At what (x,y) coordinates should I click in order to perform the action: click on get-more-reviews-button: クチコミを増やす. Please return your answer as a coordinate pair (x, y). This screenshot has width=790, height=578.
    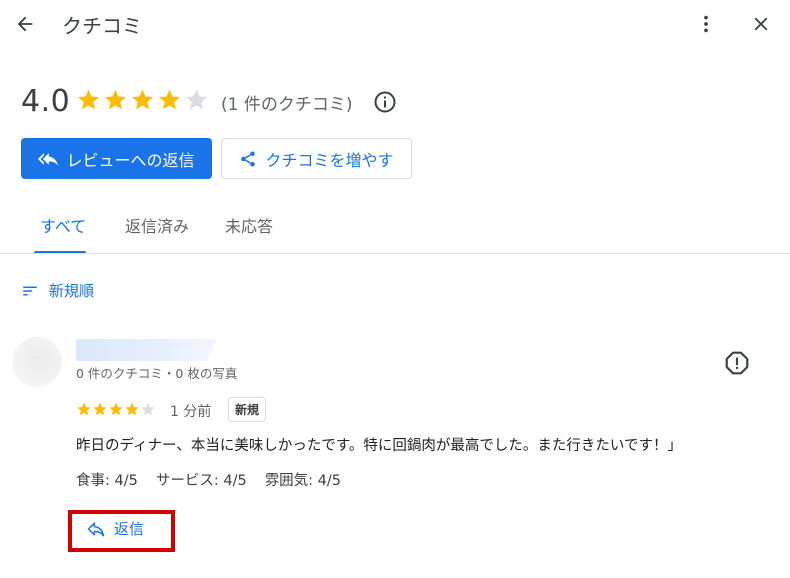
    Looking at the image, I should click on (316, 158).